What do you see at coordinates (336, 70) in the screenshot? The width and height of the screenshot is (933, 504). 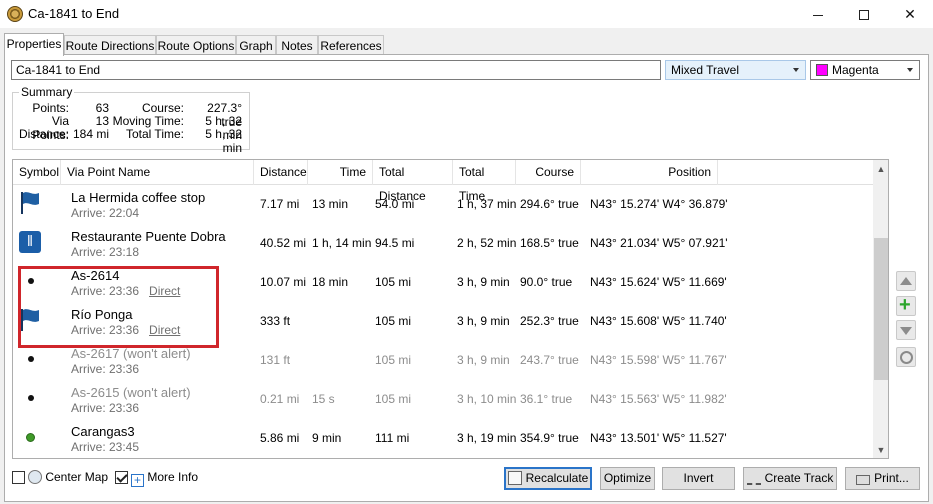 I see `route-name-input: Ca-1841 to End` at bounding box center [336, 70].